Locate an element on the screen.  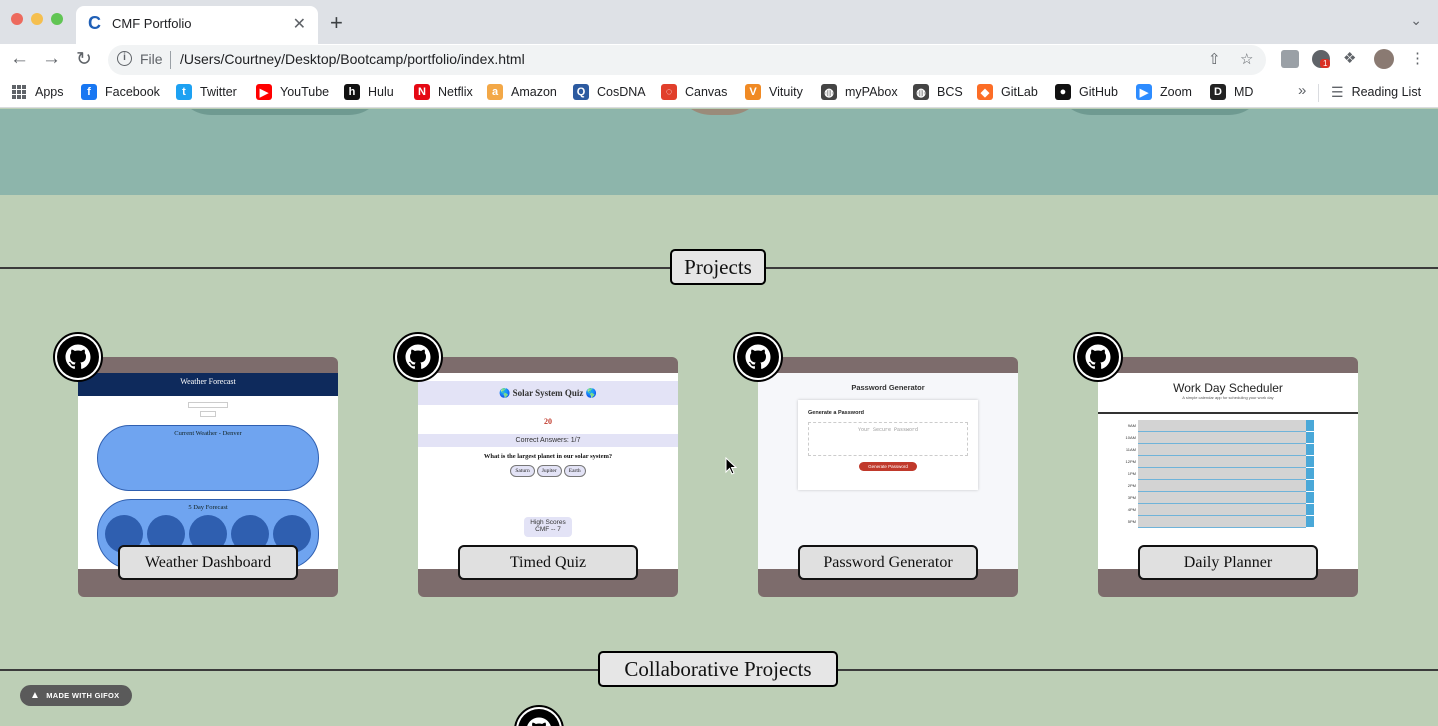
bookmark-youtube: ▶ YouTube is located at coordinates (292, 92).